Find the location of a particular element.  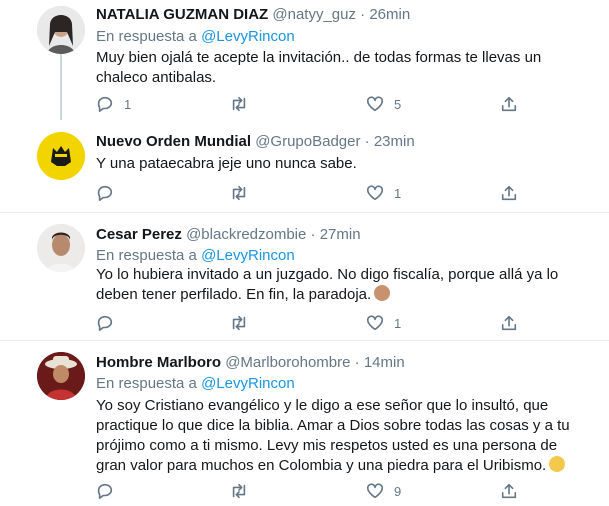

user-handle: @natyy_guz is located at coordinates (314, 14).